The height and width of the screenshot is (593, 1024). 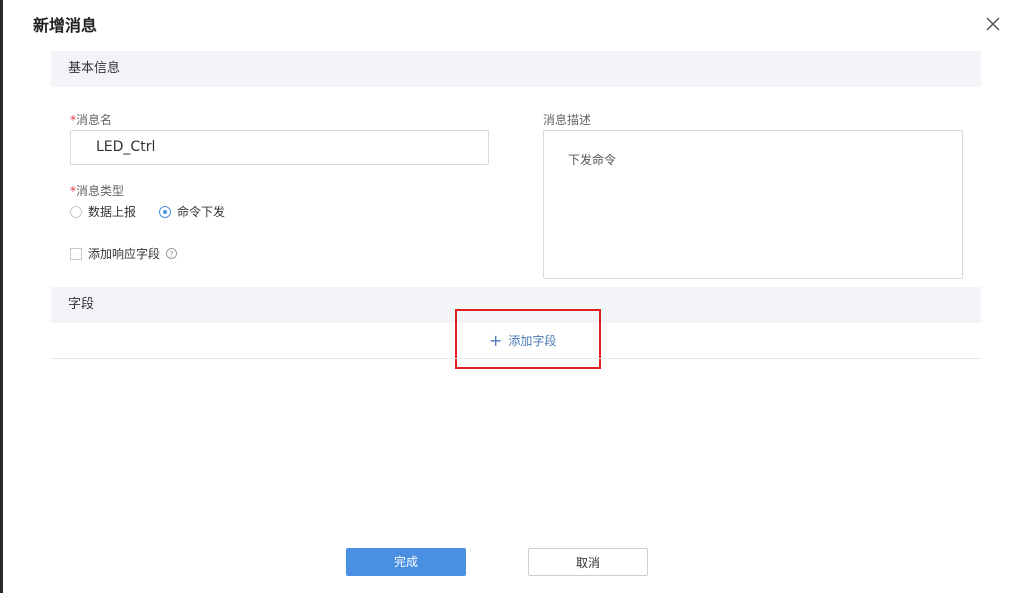 What do you see at coordinates (76, 211) in the screenshot?
I see `radio-unchecked-icon` at bounding box center [76, 211].